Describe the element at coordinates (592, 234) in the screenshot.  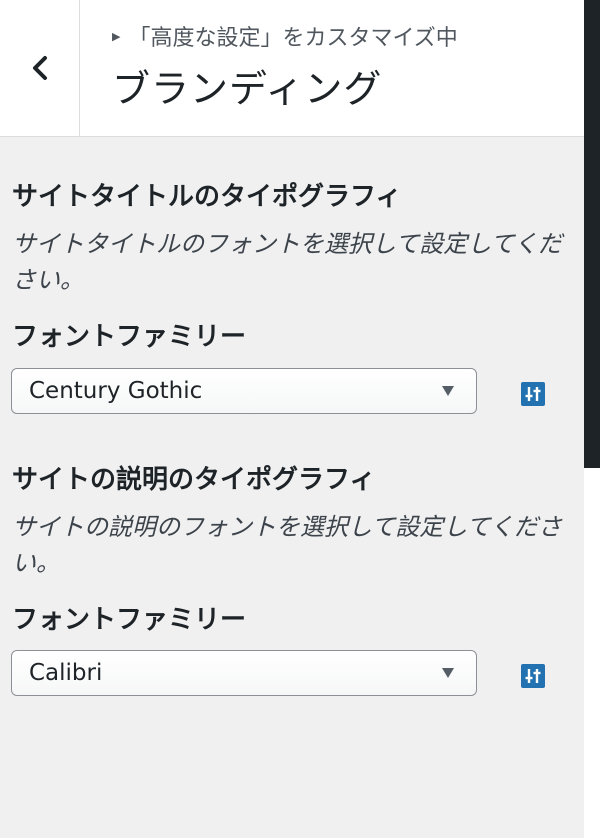
I see `preview-scroll-edge` at that location.